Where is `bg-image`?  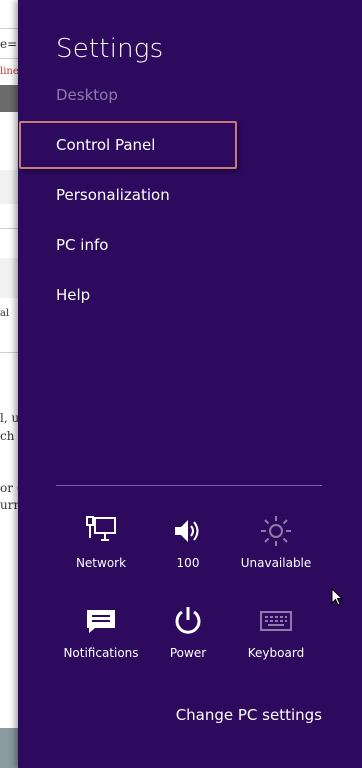
bg-image is located at coordinates (9, 748).